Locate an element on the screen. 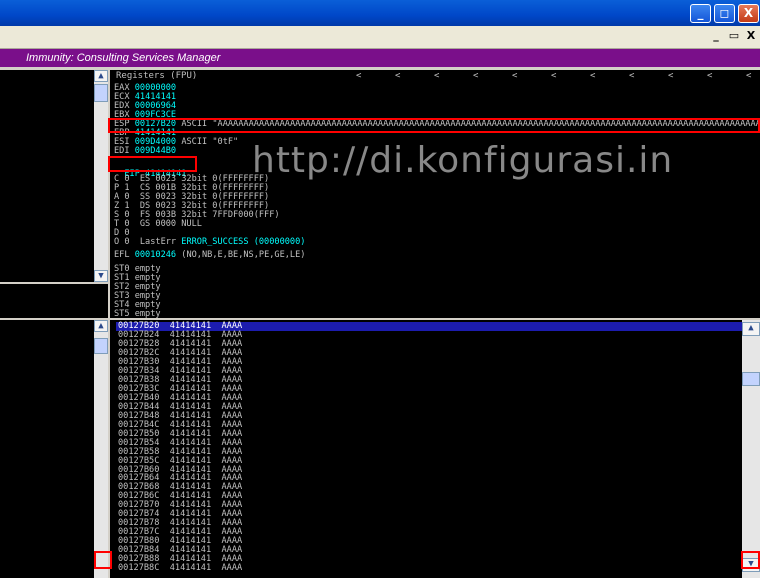 The width and height of the screenshot is (760, 578). esp-highlight-box is located at coordinates (434, 125).